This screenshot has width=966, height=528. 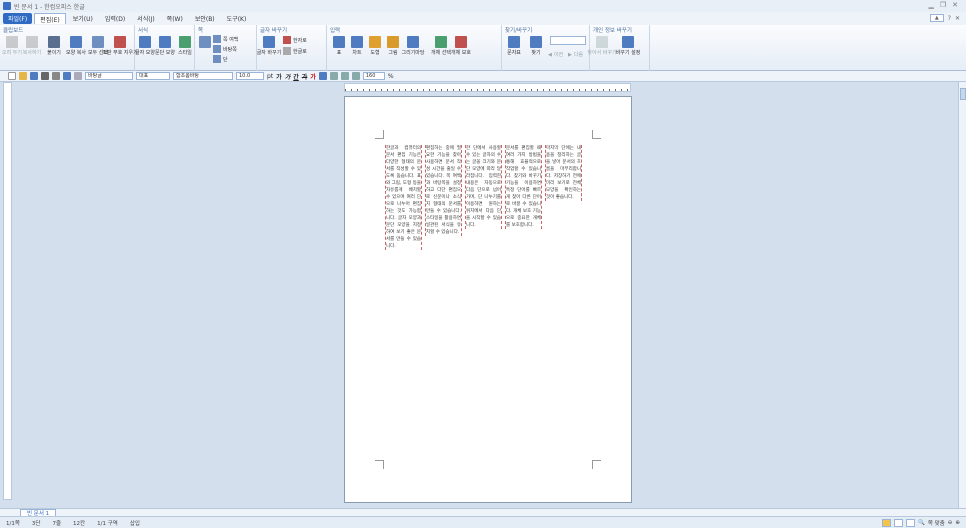 I want to click on table-button: 표, so click(x=339, y=46).